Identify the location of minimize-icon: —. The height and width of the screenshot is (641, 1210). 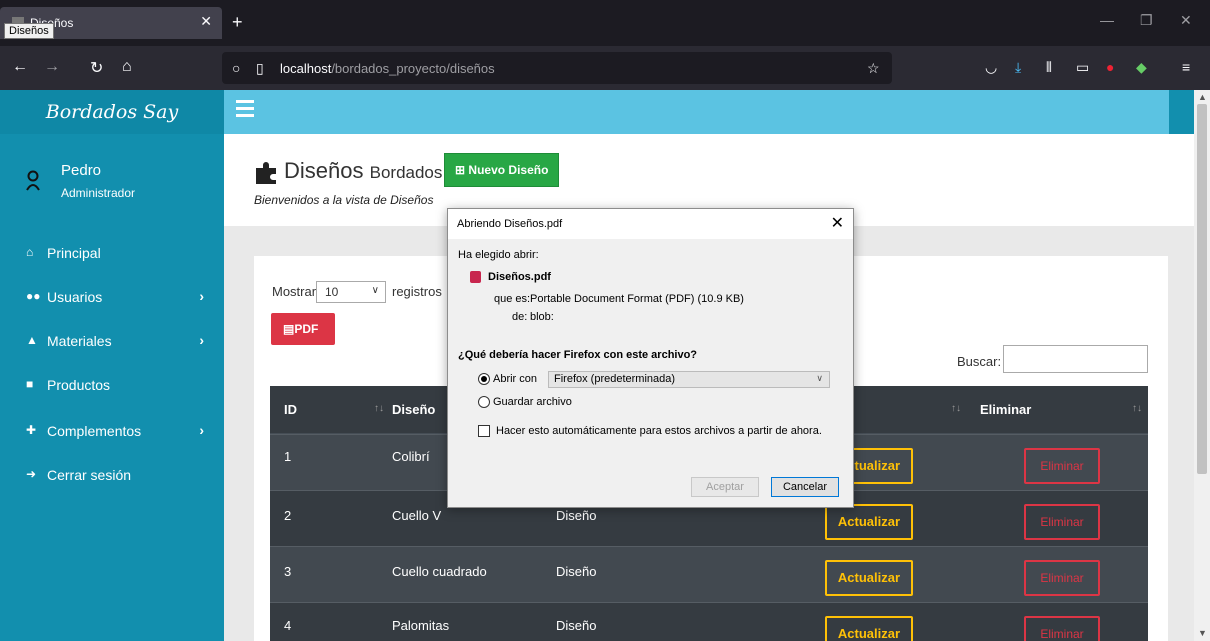
(1107, 20).